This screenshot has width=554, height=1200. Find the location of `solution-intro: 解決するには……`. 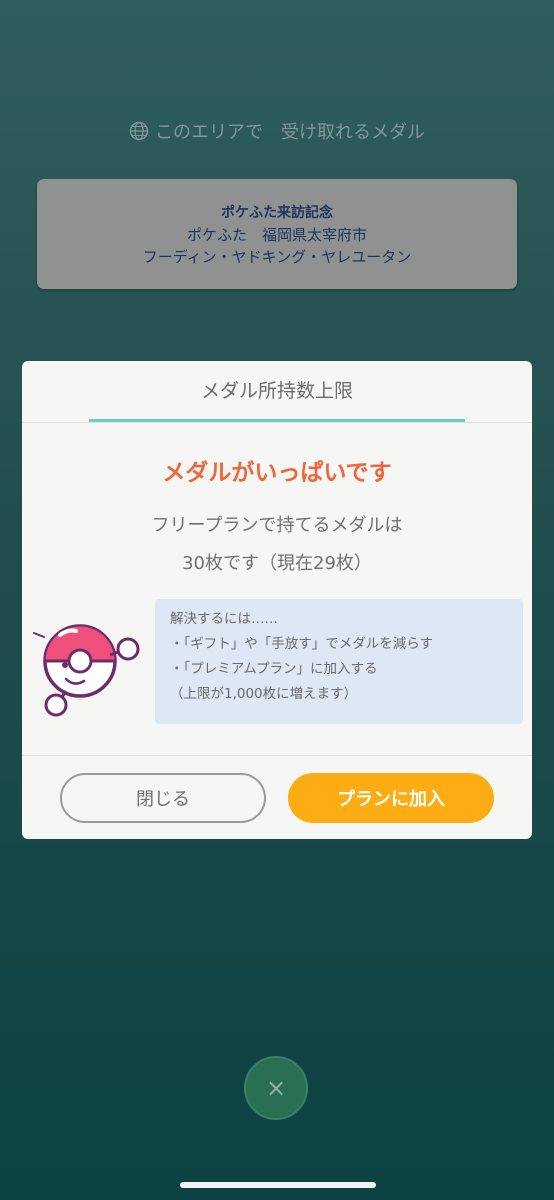

solution-intro: 解決するには…… is located at coordinates (224, 619).